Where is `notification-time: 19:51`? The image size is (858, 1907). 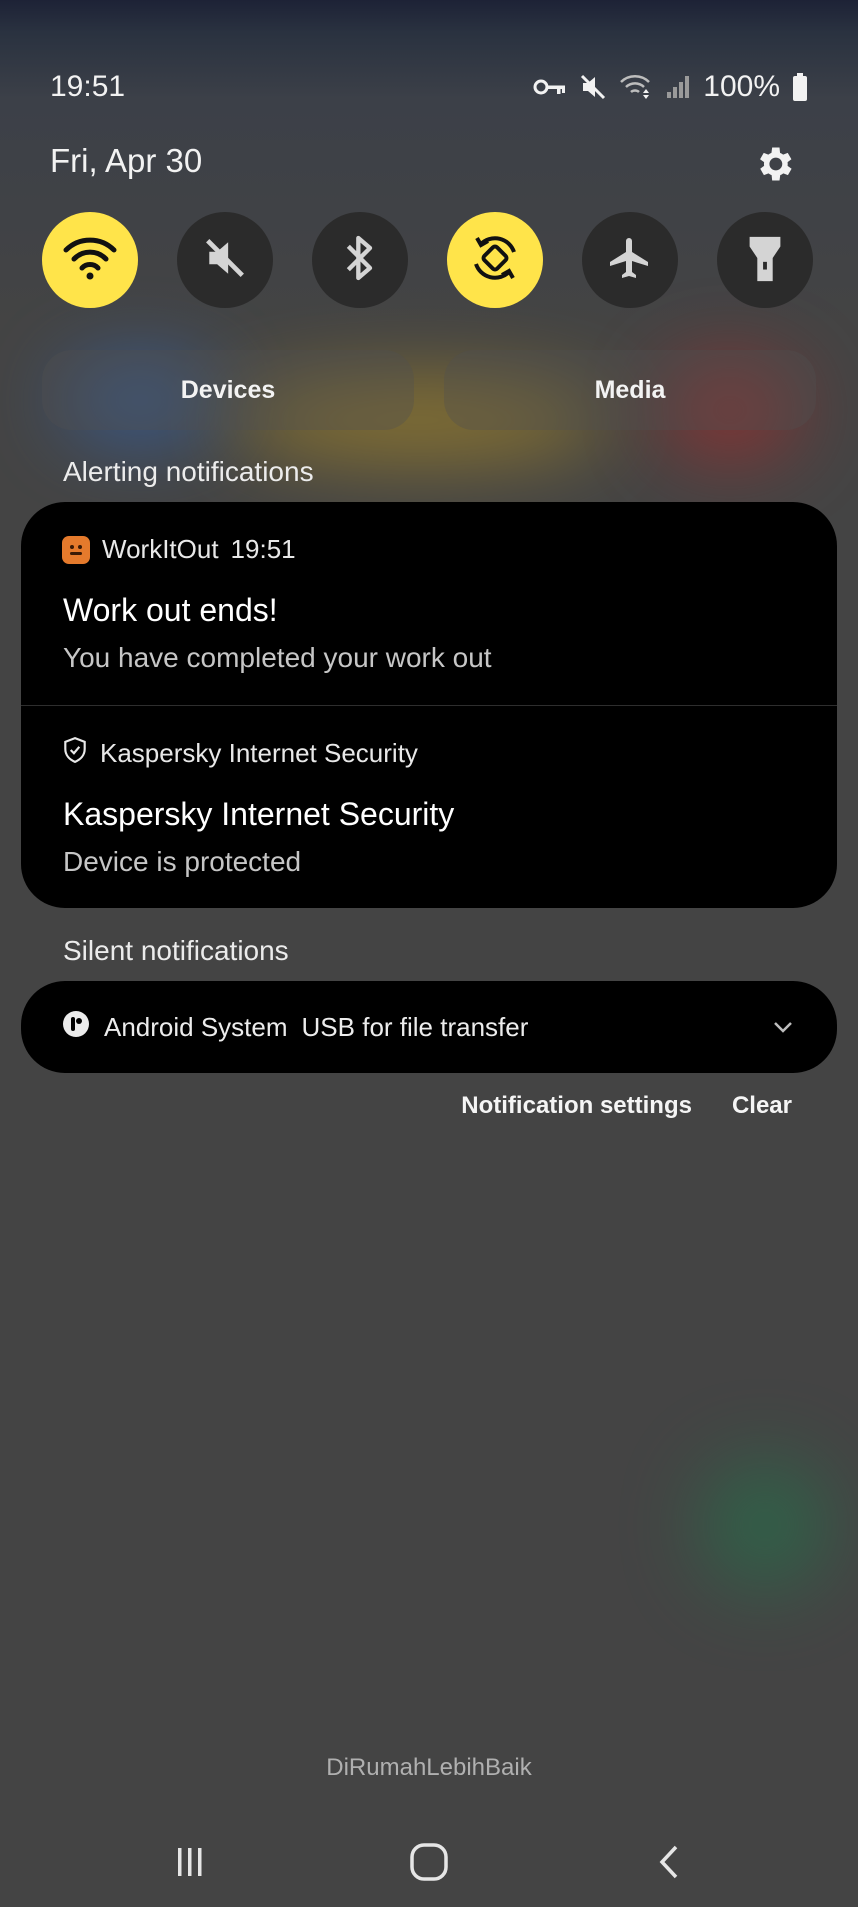 notification-time: 19:51 is located at coordinates (263, 549).